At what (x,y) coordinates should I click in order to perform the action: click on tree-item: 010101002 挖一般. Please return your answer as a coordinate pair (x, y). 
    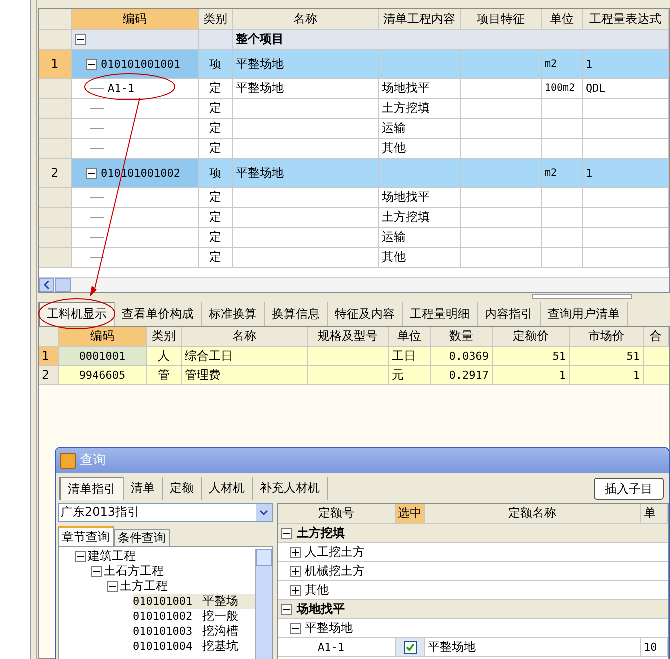
    Looking at the image, I should click on (194, 616).